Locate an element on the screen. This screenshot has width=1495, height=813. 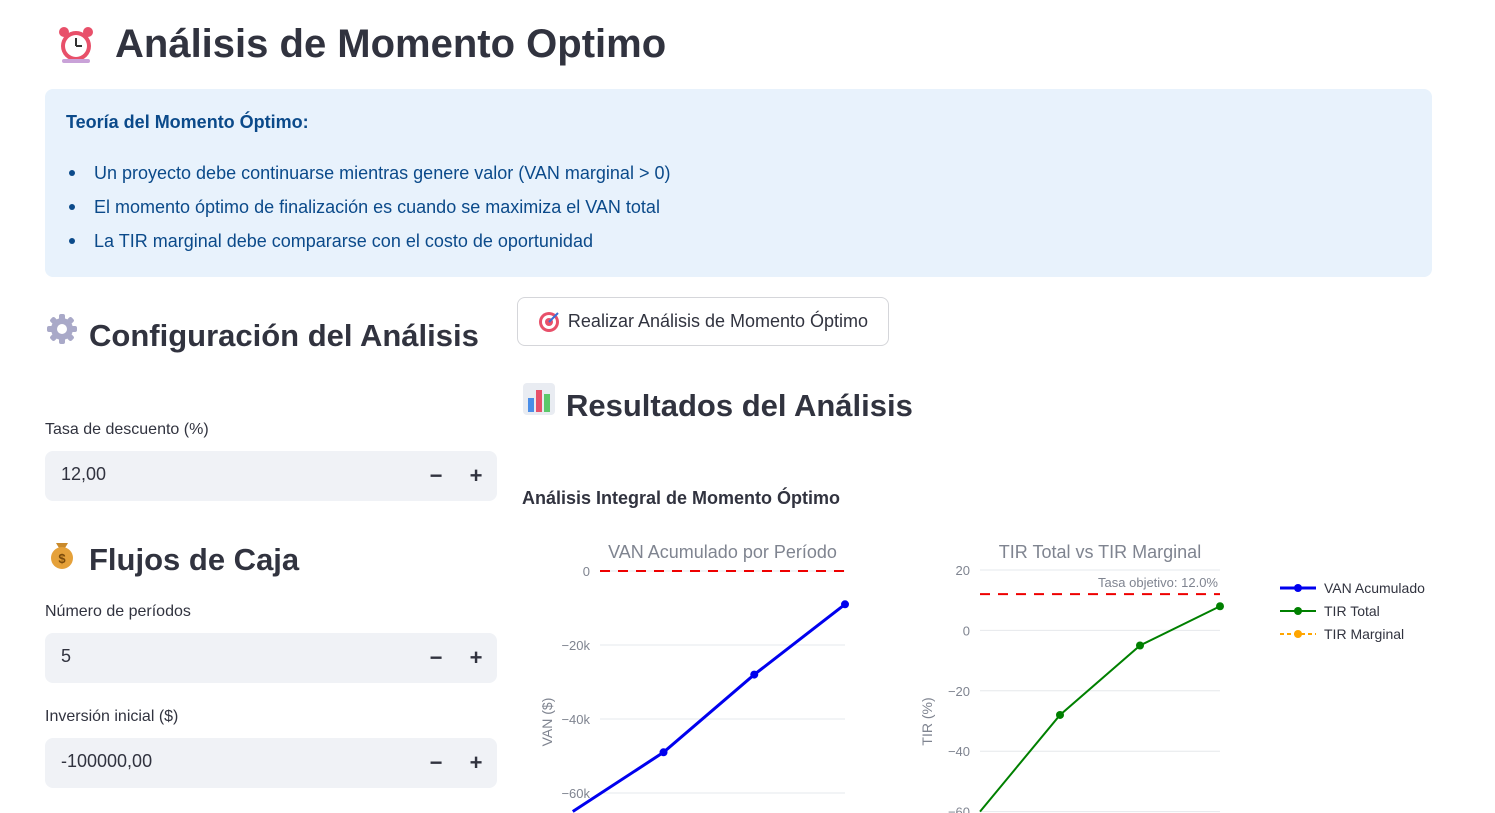
page-title-text: Análisis de Momento Optimo is located at coordinates (391, 43).